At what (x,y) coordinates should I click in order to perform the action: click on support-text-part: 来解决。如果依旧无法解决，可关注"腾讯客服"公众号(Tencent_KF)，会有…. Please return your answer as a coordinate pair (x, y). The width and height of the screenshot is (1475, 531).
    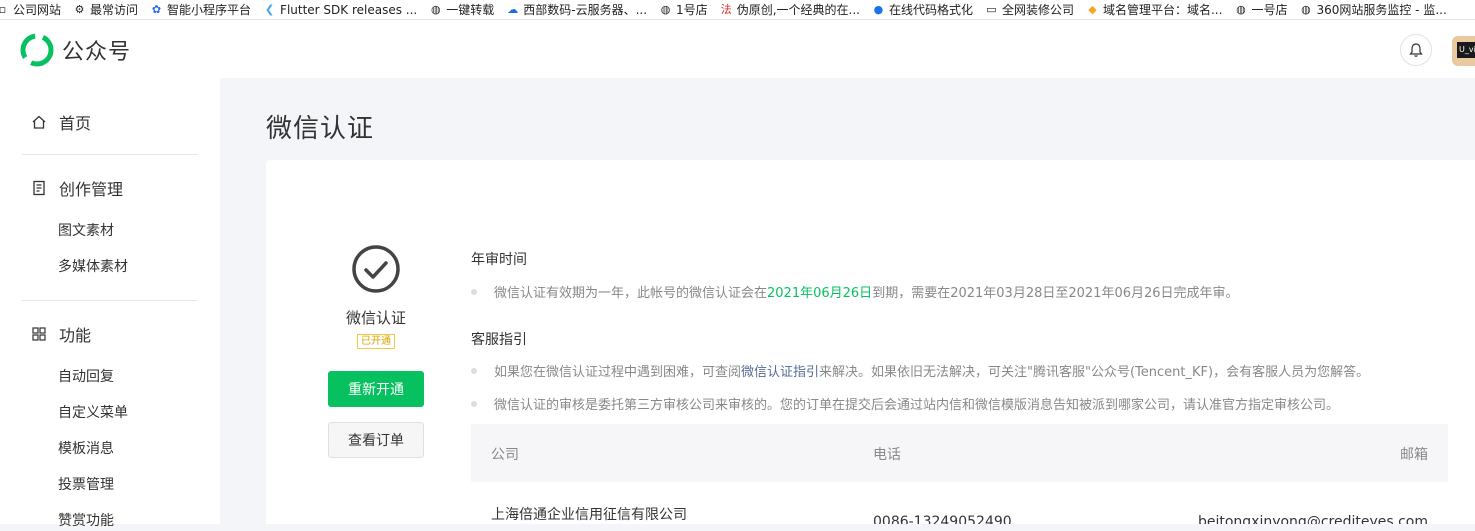
    Looking at the image, I should click on (1094, 372).